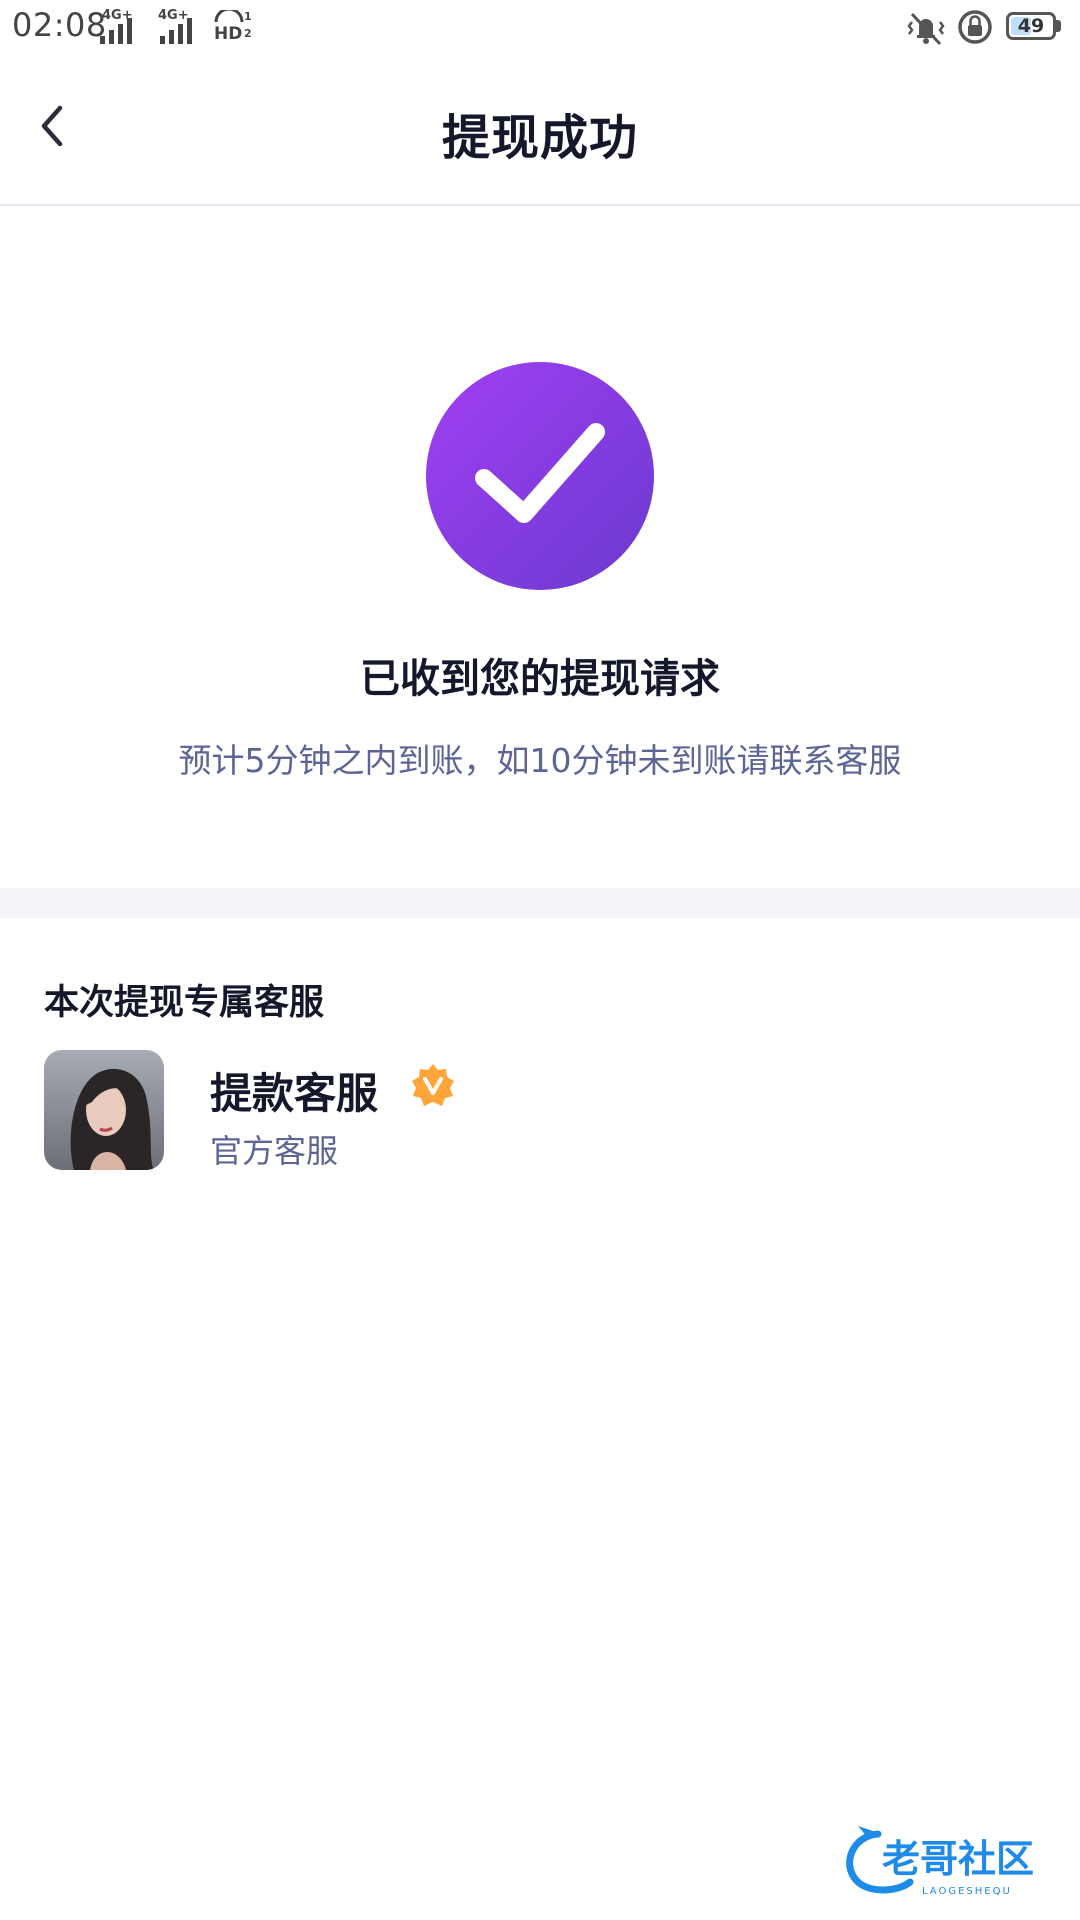 The height and width of the screenshot is (1920, 1080). Describe the element at coordinates (975, 27) in the screenshot. I see `rotation-lock-icon` at that location.